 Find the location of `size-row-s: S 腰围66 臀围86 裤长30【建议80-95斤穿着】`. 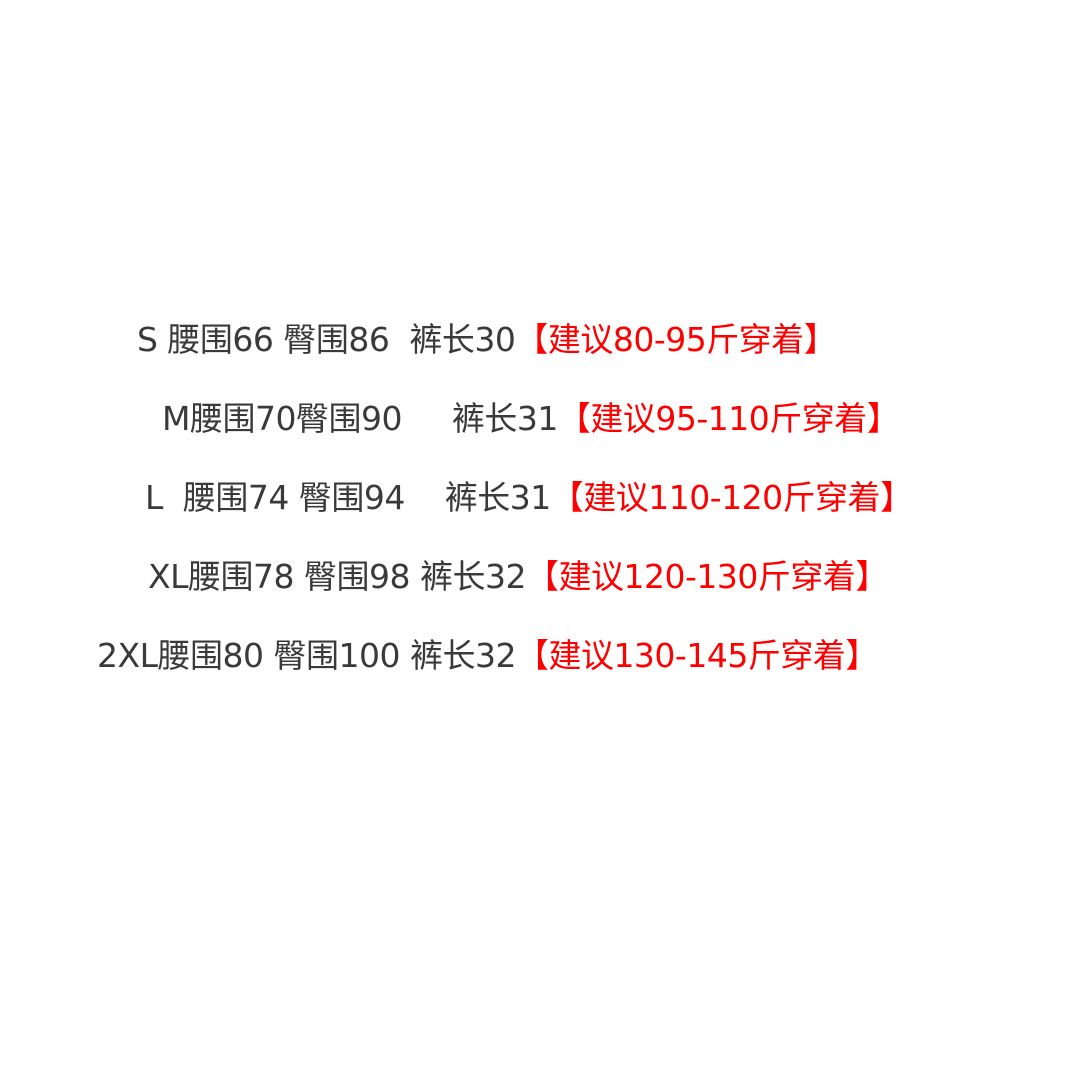

size-row-s: S 腰围66 臀围86 裤长30【建议80-95斤穿着】 is located at coordinates (487, 340).